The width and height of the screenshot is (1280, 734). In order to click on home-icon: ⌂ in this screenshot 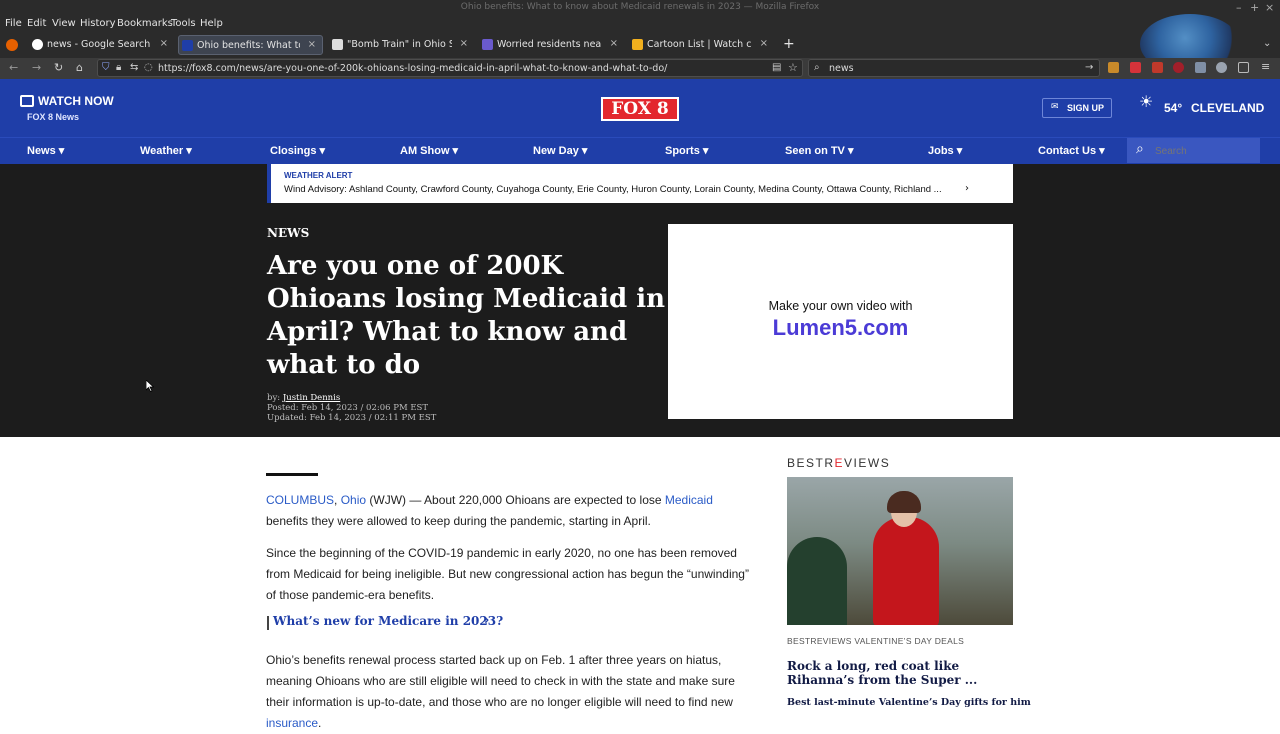, I will do `click(79, 67)`.